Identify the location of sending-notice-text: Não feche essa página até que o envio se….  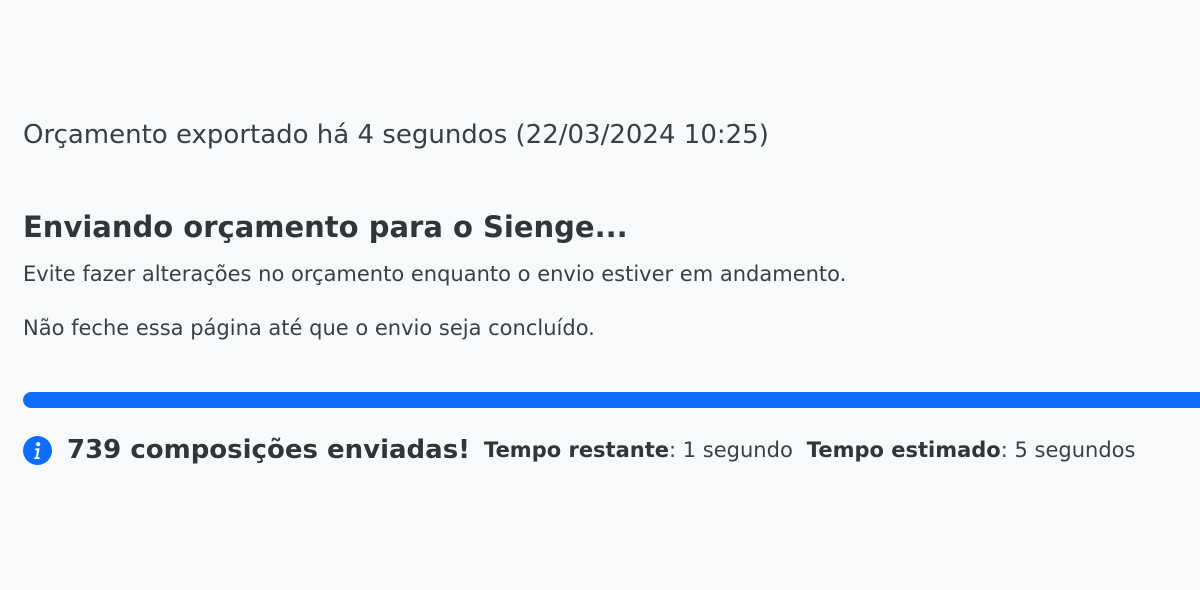
(309, 328).